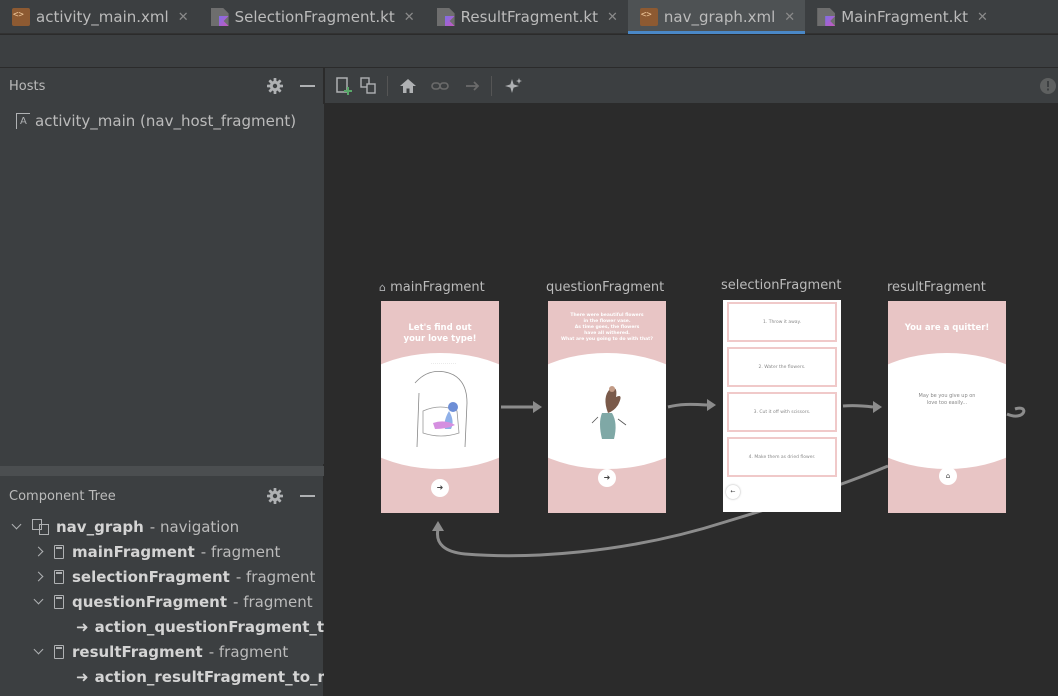 This screenshot has width=1058, height=696. What do you see at coordinates (1048, 86) in the screenshot?
I see `info-icon` at bounding box center [1048, 86].